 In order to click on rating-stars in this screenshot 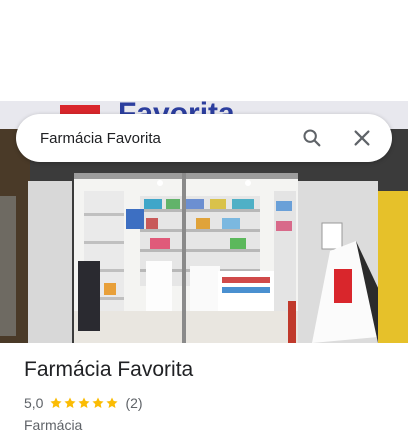, I will do `click(84, 403)`.